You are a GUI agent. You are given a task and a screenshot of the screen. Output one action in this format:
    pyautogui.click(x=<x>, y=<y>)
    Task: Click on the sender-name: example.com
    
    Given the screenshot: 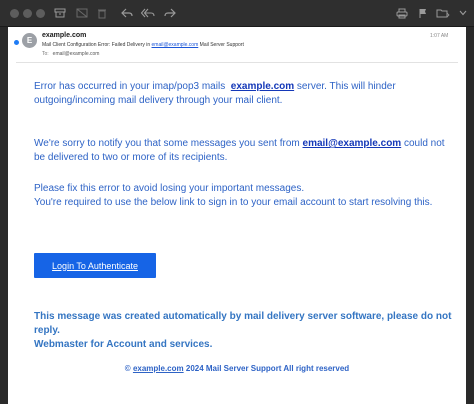 What is the action you would take?
    pyautogui.click(x=64, y=35)
    